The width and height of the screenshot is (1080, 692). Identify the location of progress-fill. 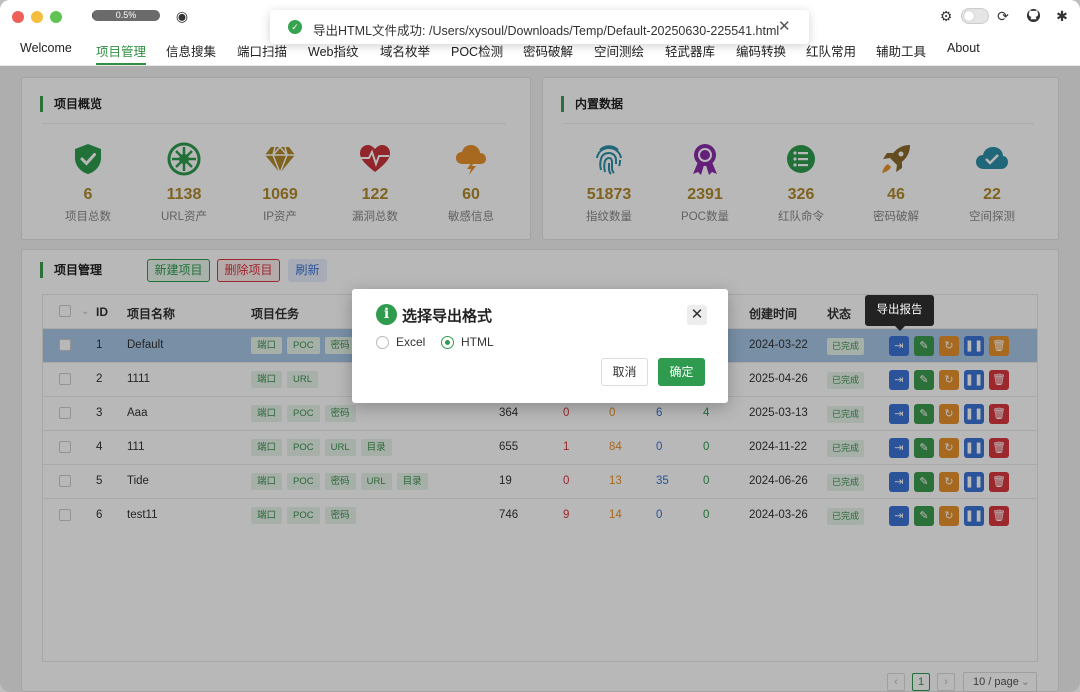
(92, 15).